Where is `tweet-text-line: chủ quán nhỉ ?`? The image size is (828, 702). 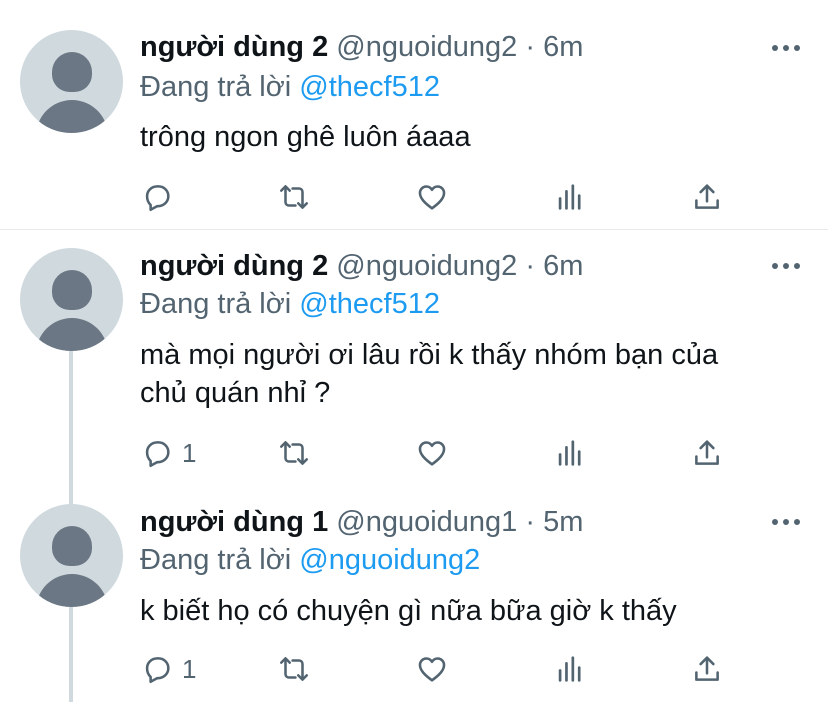
tweet-text-line: chủ quán nhỉ ? is located at coordinates (235, 393).